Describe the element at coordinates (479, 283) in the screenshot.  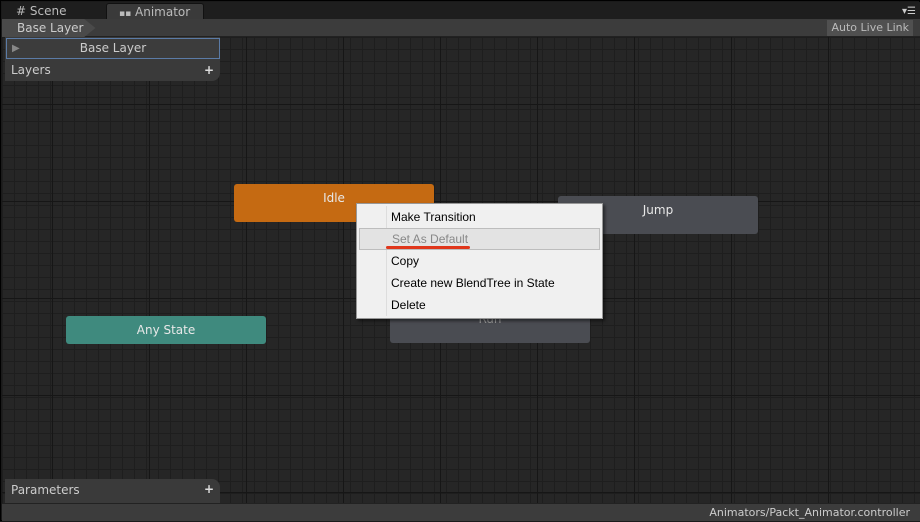
I see `menu-item-create-blendtree: Create new BlendTree in State` at that location.